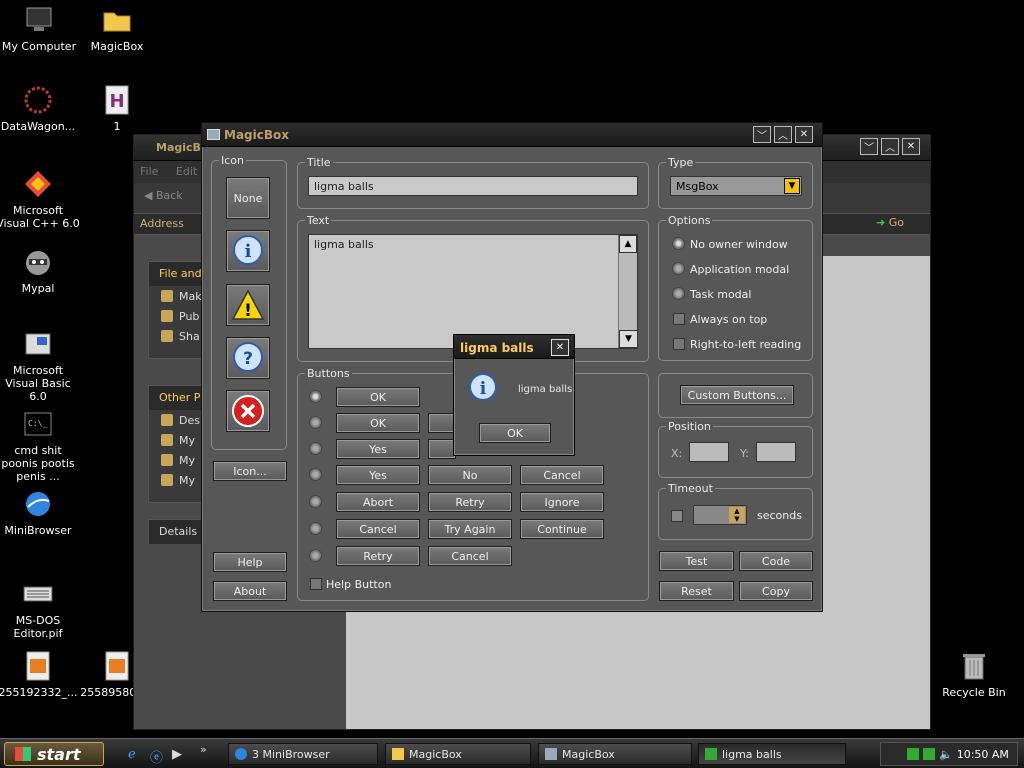 This screenshot has width=1024, height=768. What do you see at coordinates (745, 344) in the screenshot?
I see `option-rtl-label: Right-to-left reading` at bounding box center [745, 344].